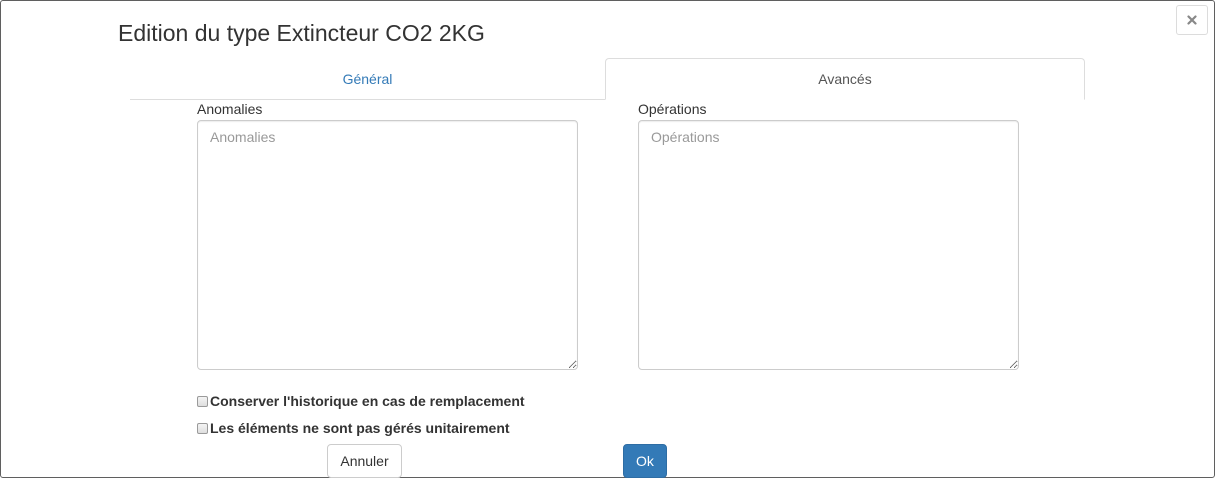  I want to click on anomalies-label: Anomalies, so click(230, 109).